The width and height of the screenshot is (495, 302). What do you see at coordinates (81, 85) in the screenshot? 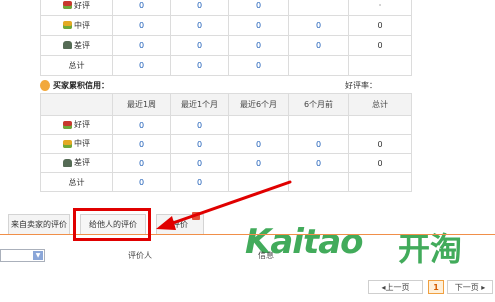
I see `buyer-credit-title: 买家累积信用：` at bounding box center [81, 85].